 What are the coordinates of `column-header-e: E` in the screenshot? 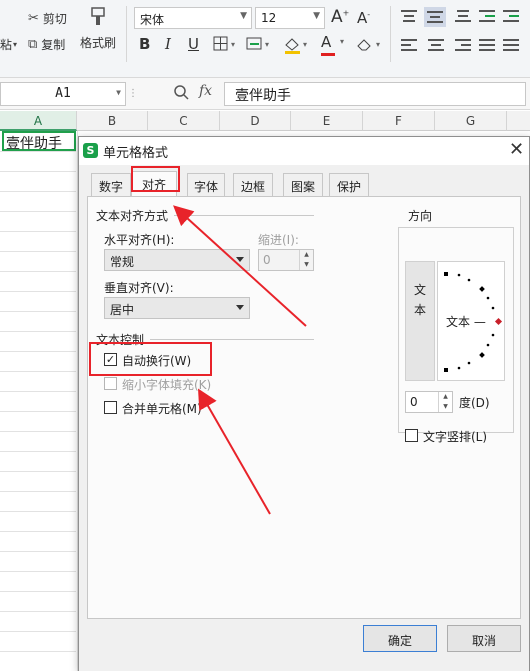 It's located at (327, 121).